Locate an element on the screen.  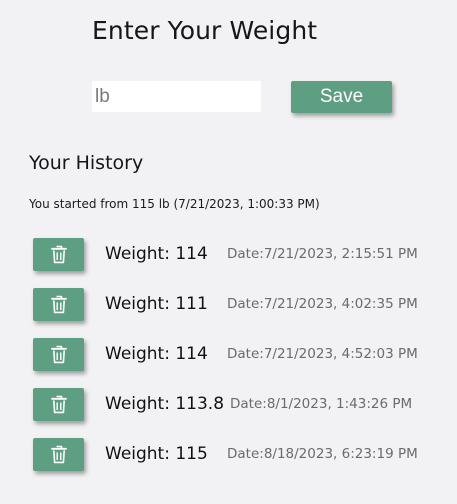
history-row: Weight: 114 Date:7/21/2023, 4:52:03 PM is located at coordinates (243, 354).